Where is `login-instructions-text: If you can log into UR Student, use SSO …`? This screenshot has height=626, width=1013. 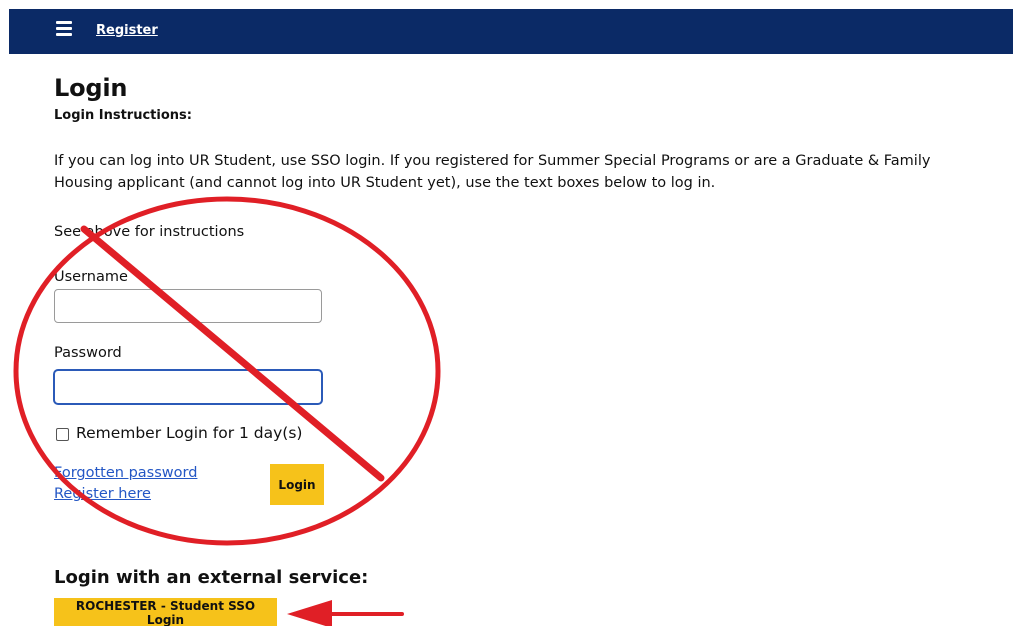 login-instructions-text: If you can log into UR Student, use SSO … is located at coordinates (492, 172).